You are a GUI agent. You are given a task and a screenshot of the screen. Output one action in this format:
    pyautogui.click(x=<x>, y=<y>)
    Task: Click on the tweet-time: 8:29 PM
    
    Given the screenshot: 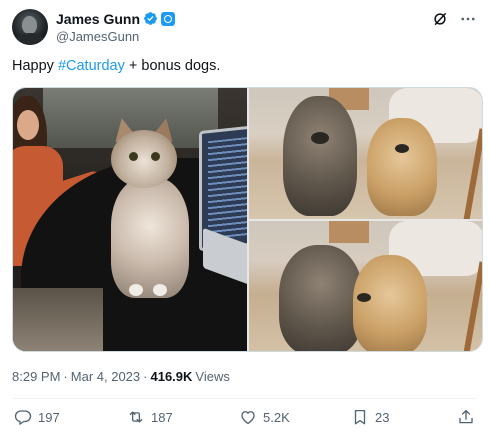 What is the action you would take?
    pyautogui.click(x=36, y=376)
    